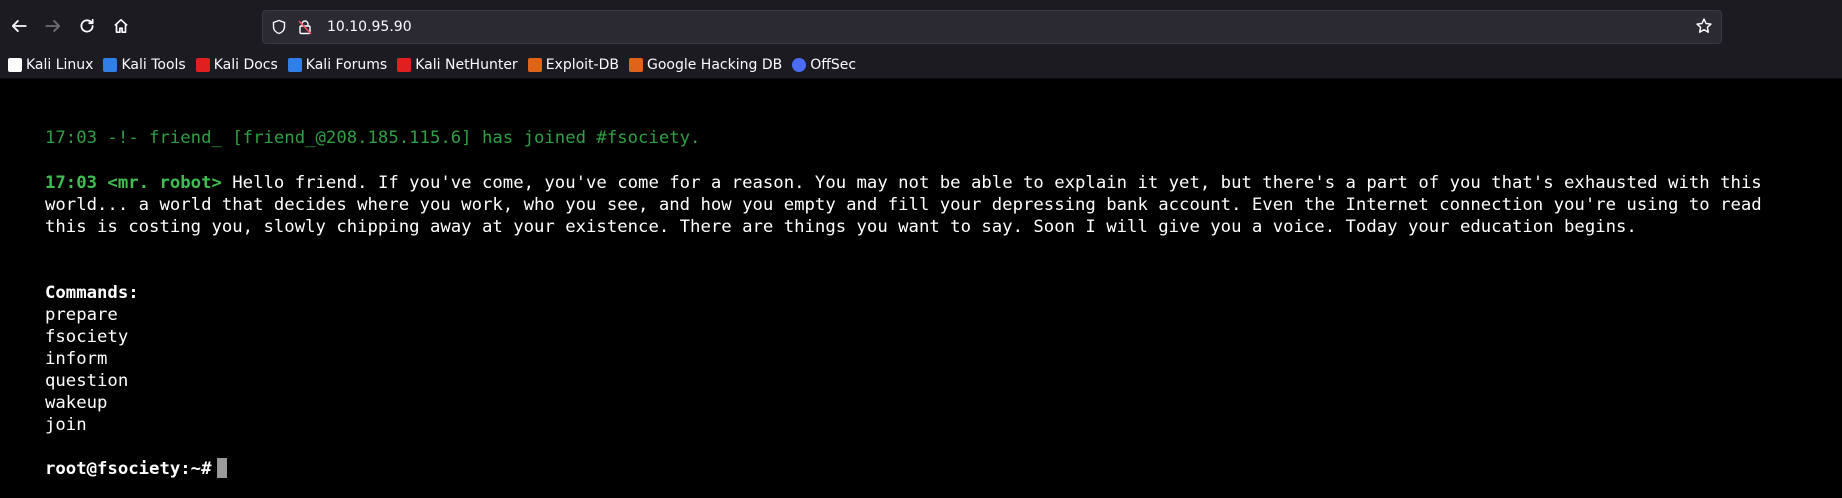  What do you see at coordinates (66, 425) in the screenshot?
I see `command-item: join` at bounding box center [66, 425].